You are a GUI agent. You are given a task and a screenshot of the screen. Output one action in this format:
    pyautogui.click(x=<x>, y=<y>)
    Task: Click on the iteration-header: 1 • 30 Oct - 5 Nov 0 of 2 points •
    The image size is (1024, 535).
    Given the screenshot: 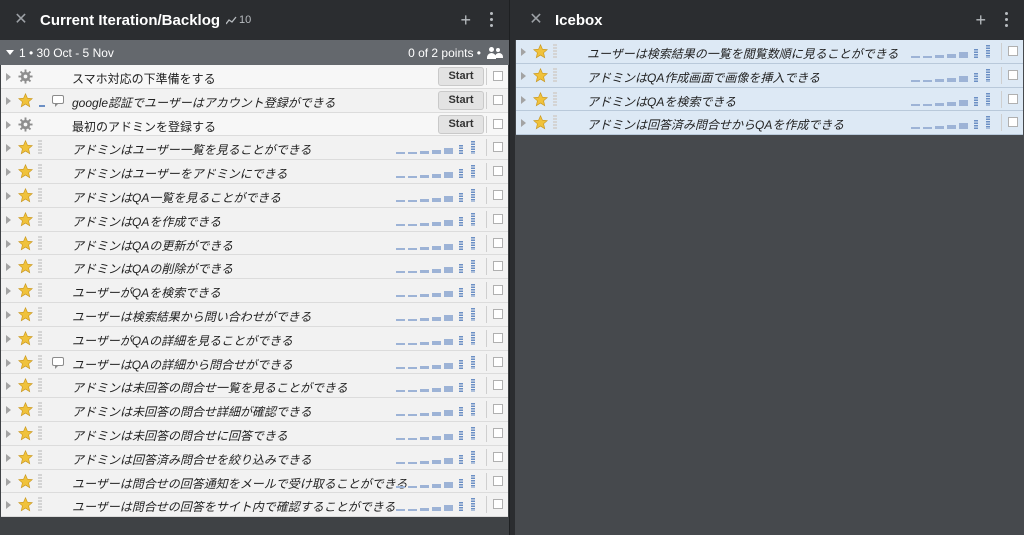 What is the action you would take?
    pyautogui.click(x=254, y=52)
    